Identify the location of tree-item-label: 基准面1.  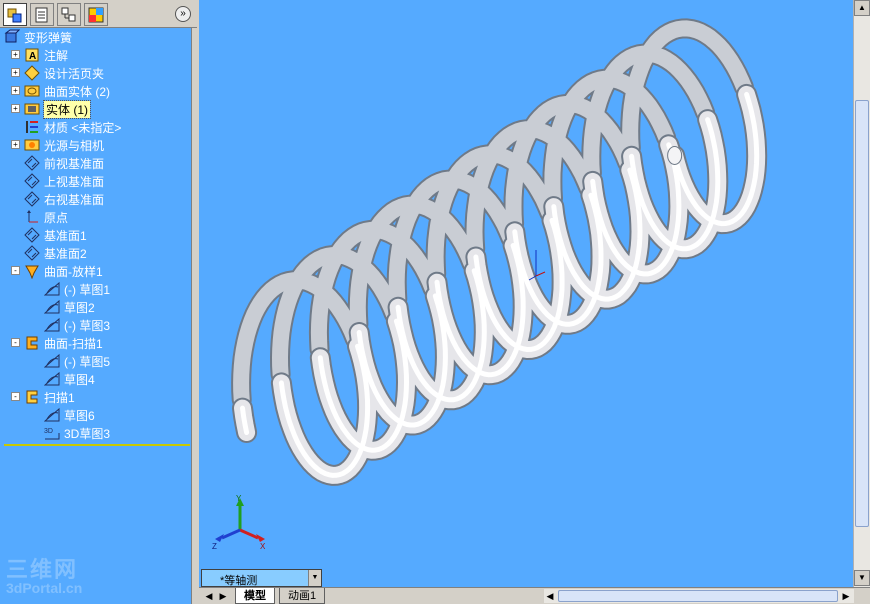
(65, 236).